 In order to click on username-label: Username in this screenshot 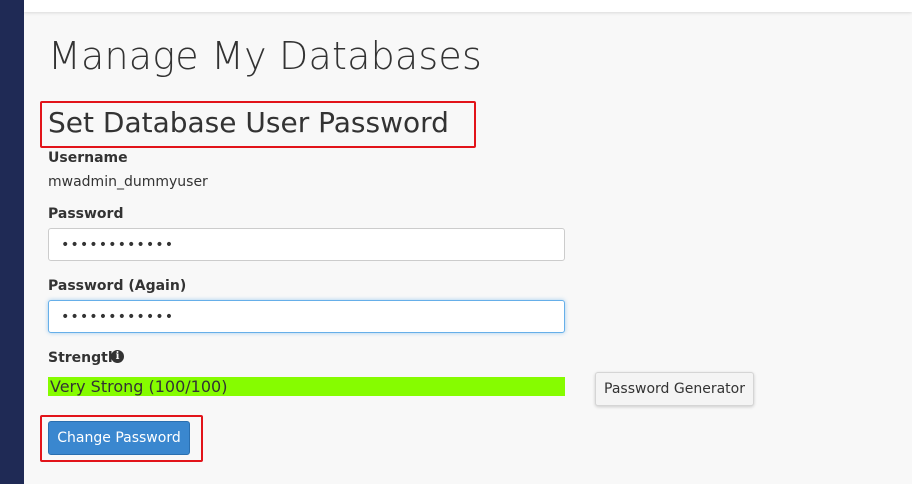, I will do `click(88, 158)`.